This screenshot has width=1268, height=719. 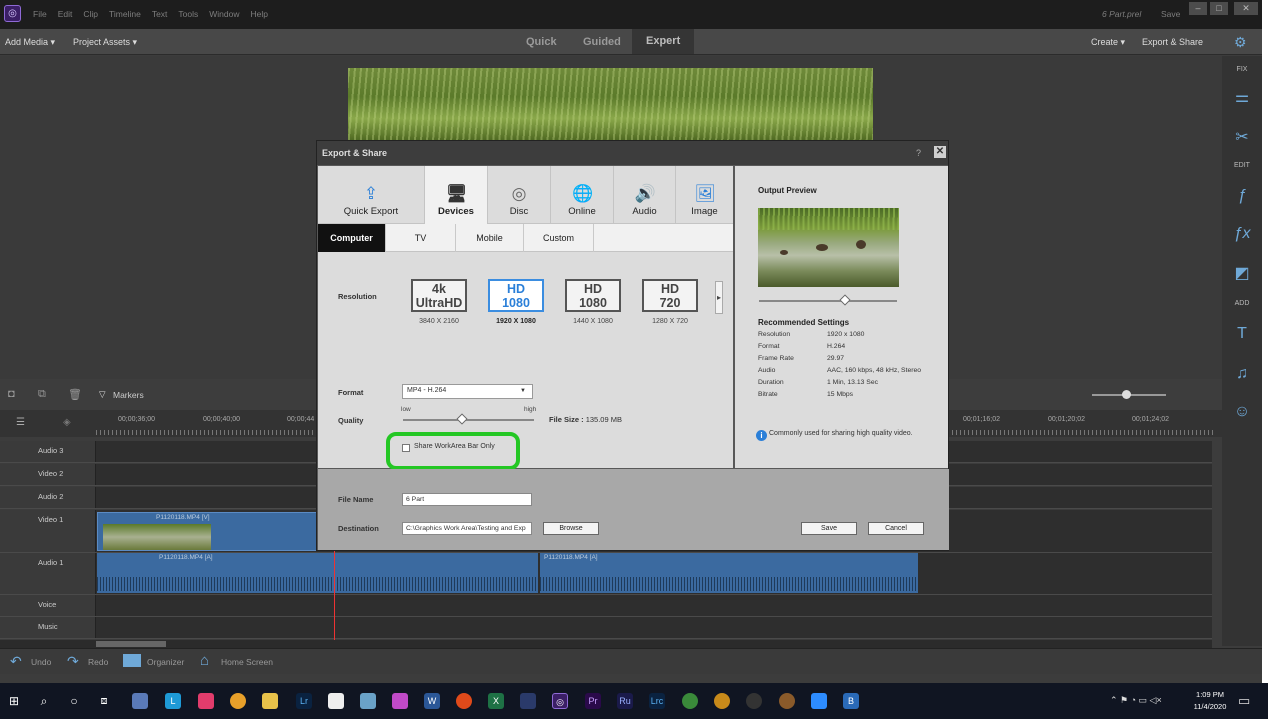 What do you see at coordinates (625, 701) in the screenshot?
I see `rush-icon: Ru` at bounding box center [625, 701].